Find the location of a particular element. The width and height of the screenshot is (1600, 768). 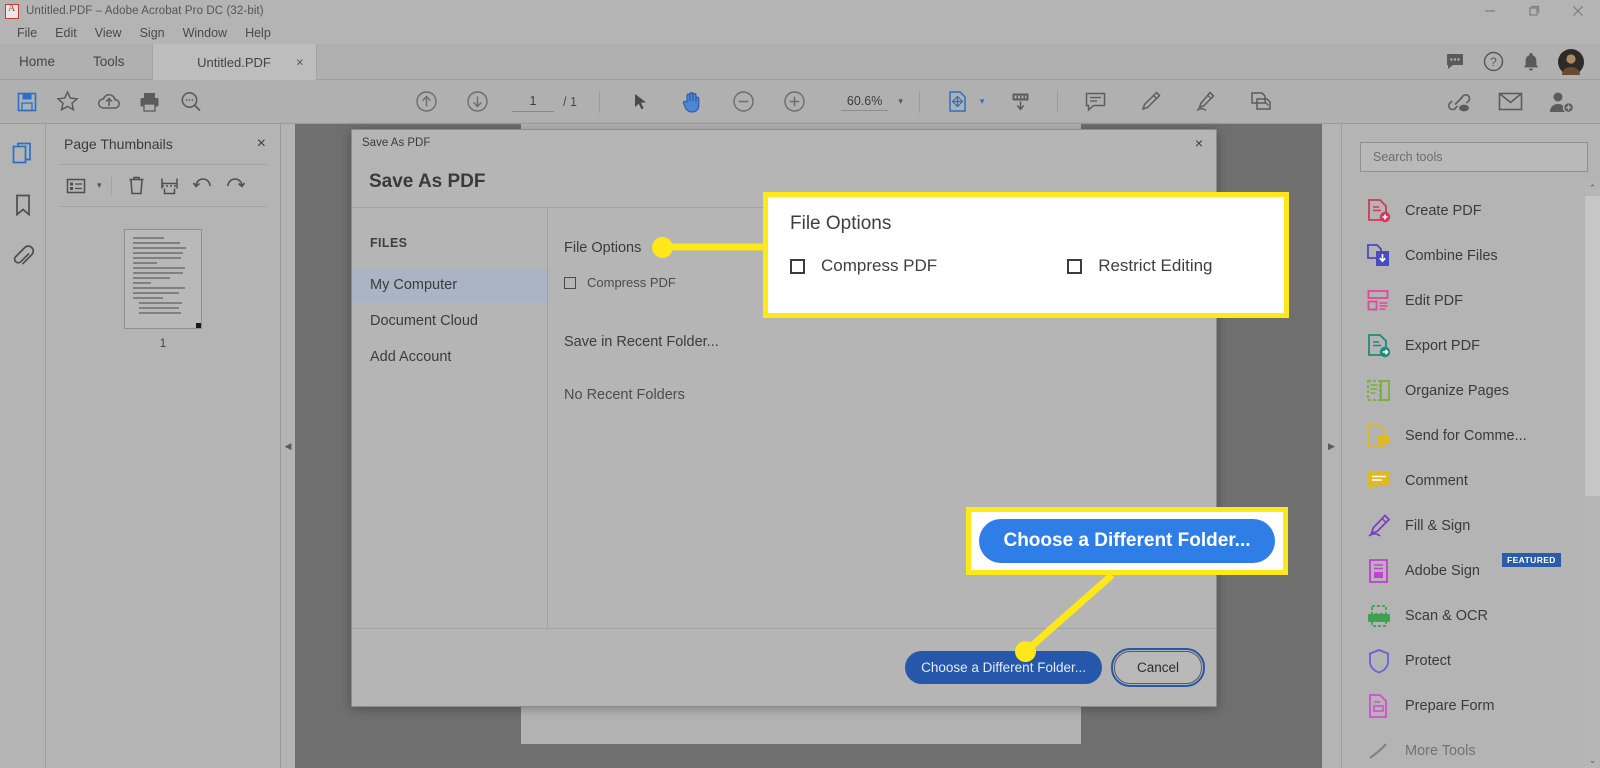

create-pdf-icon is located at coordinates (1379, 211).